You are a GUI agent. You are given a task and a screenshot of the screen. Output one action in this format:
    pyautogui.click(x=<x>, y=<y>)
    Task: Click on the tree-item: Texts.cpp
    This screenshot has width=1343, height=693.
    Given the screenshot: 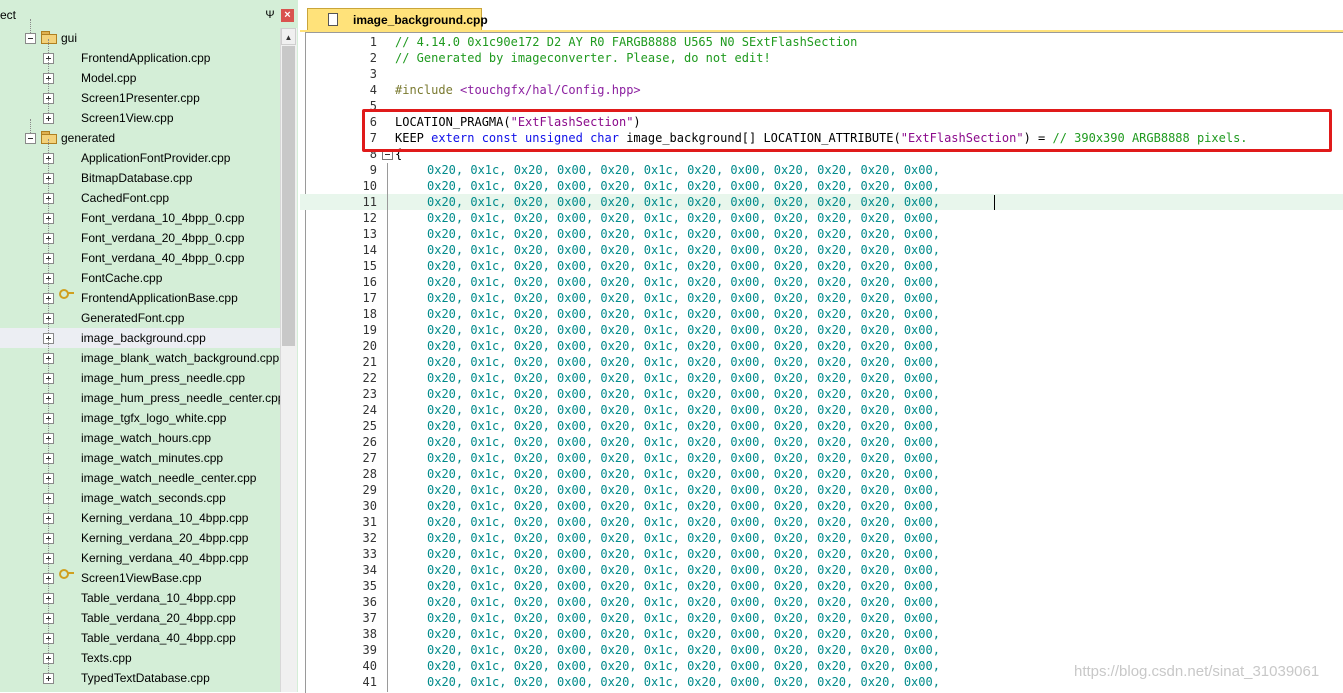 What is the action you would take?
    pyautogui.click(x=140, y=653)
    